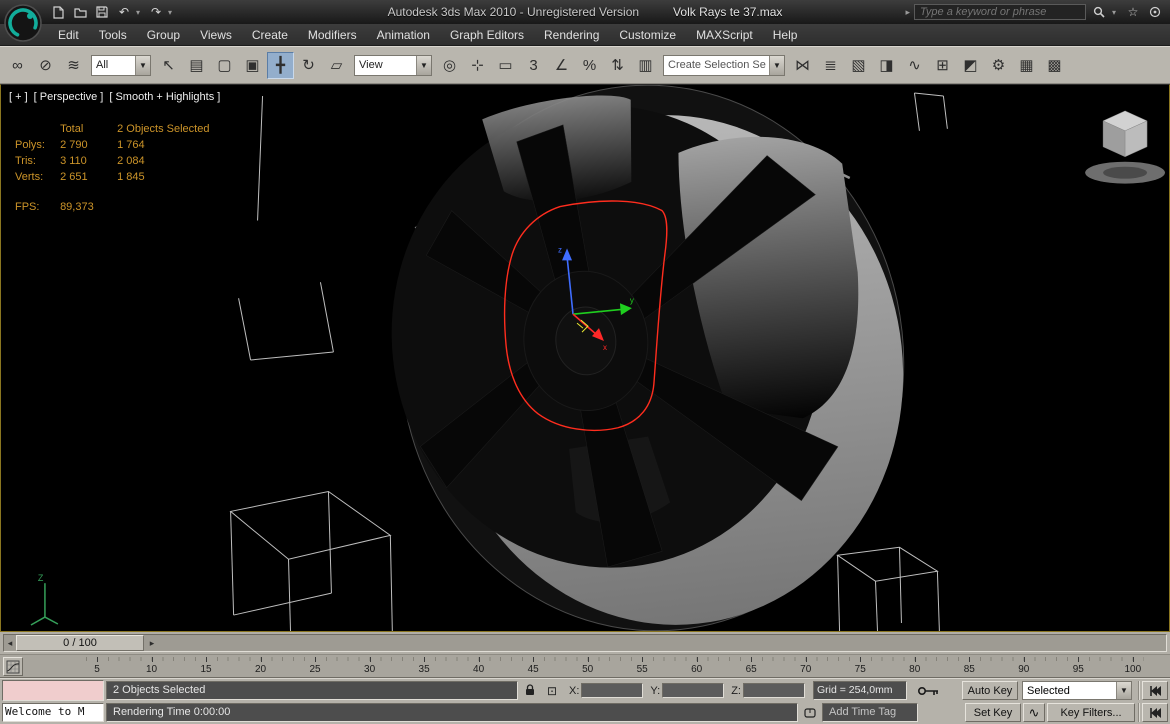  I want to click on new-file-icon, so click(58, 12).